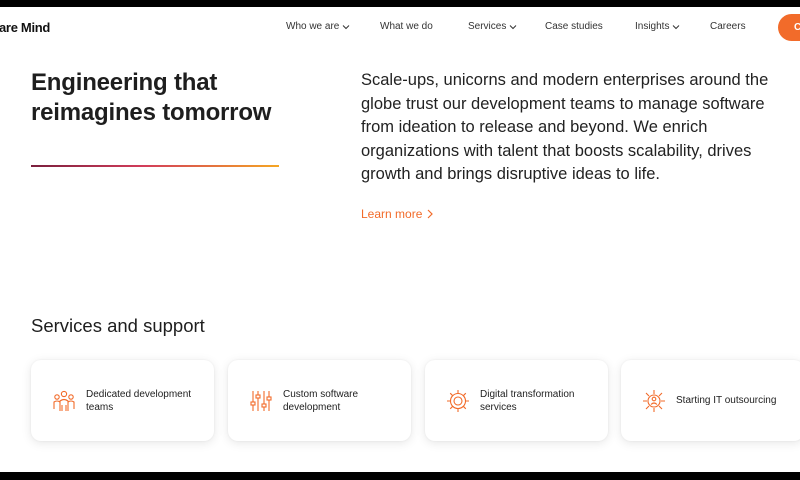  I want to click on chevron-right-icon, so click(430, 214).